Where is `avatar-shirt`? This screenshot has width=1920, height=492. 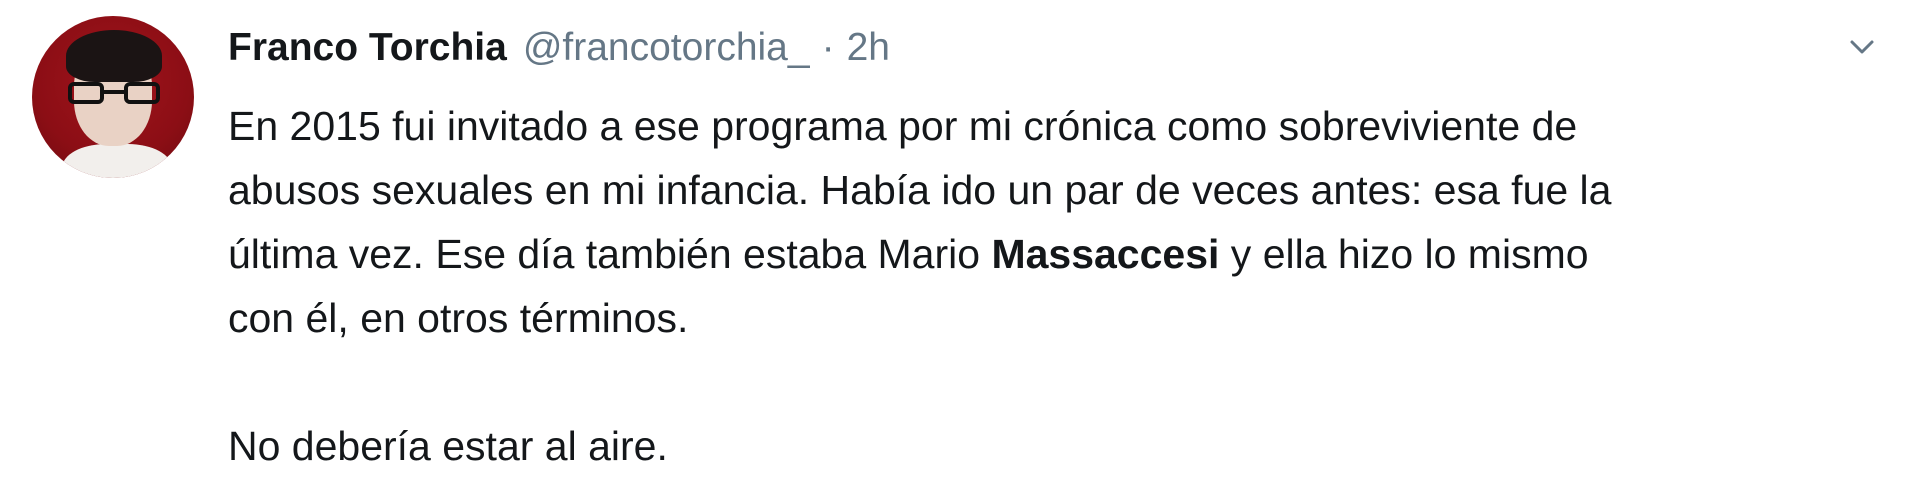 avatar-shirt is located at coordinates (117, 161).